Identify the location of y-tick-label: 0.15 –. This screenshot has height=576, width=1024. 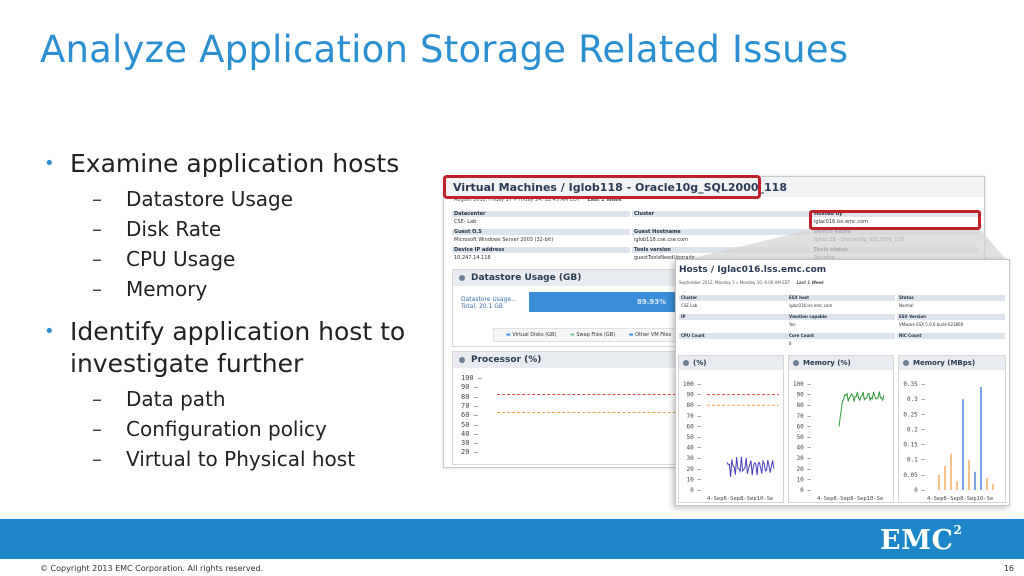
(914, 445).